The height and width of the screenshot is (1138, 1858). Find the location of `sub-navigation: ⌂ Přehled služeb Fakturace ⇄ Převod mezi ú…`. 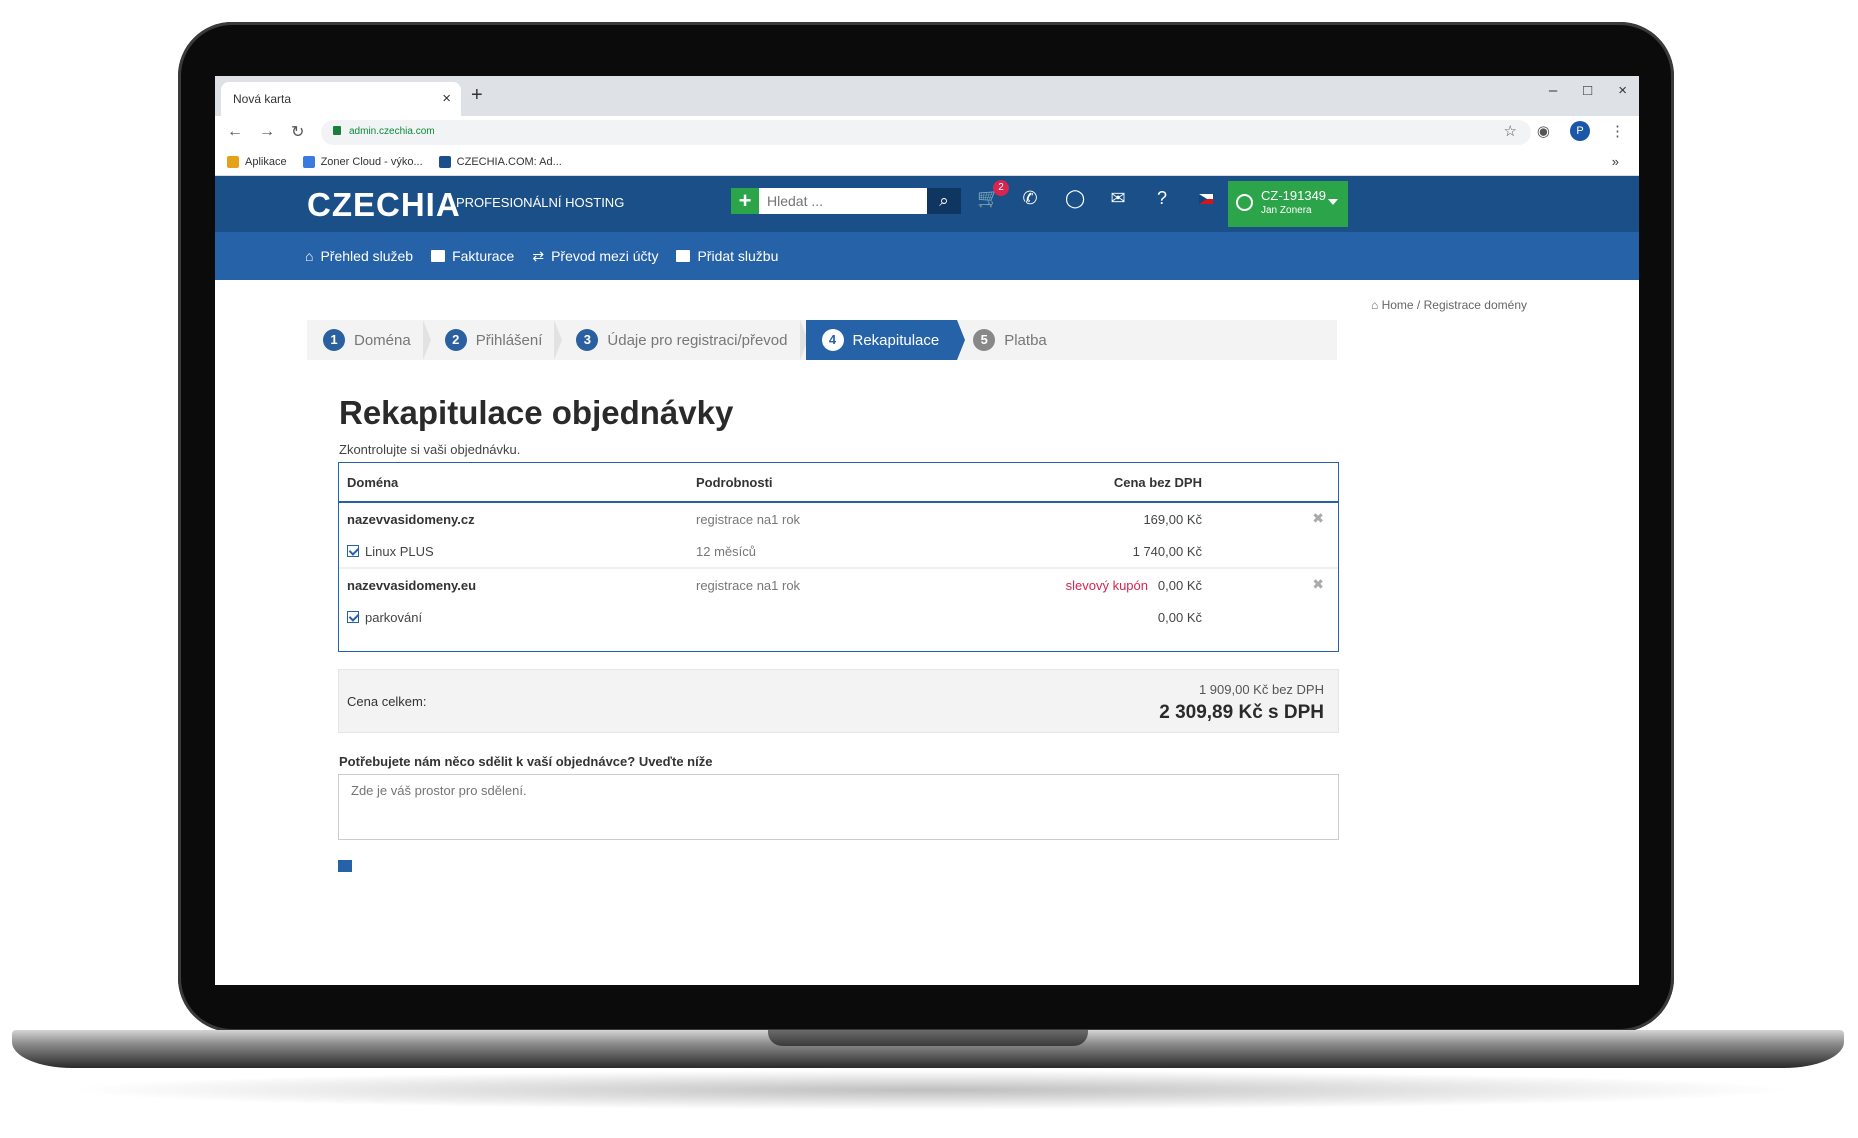

sub-navigation: ⌂ Přehled služeb Fakturace ⇄ Převod mezi ú… is located at coordinates (927, 256).